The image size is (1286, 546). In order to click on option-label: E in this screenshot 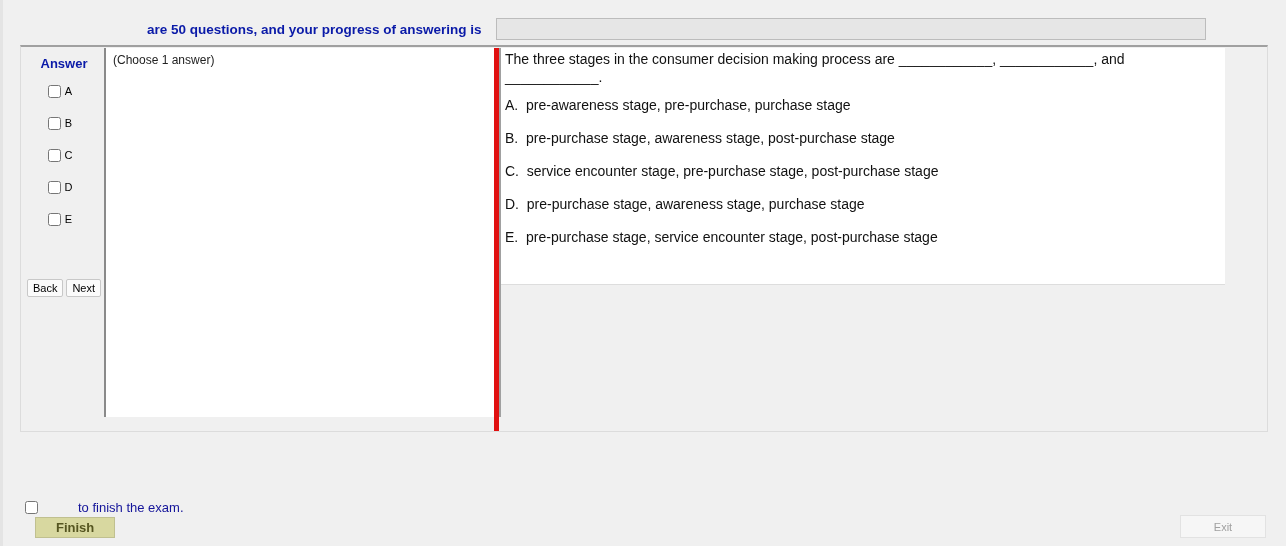, I will do `click(68, 219)`.